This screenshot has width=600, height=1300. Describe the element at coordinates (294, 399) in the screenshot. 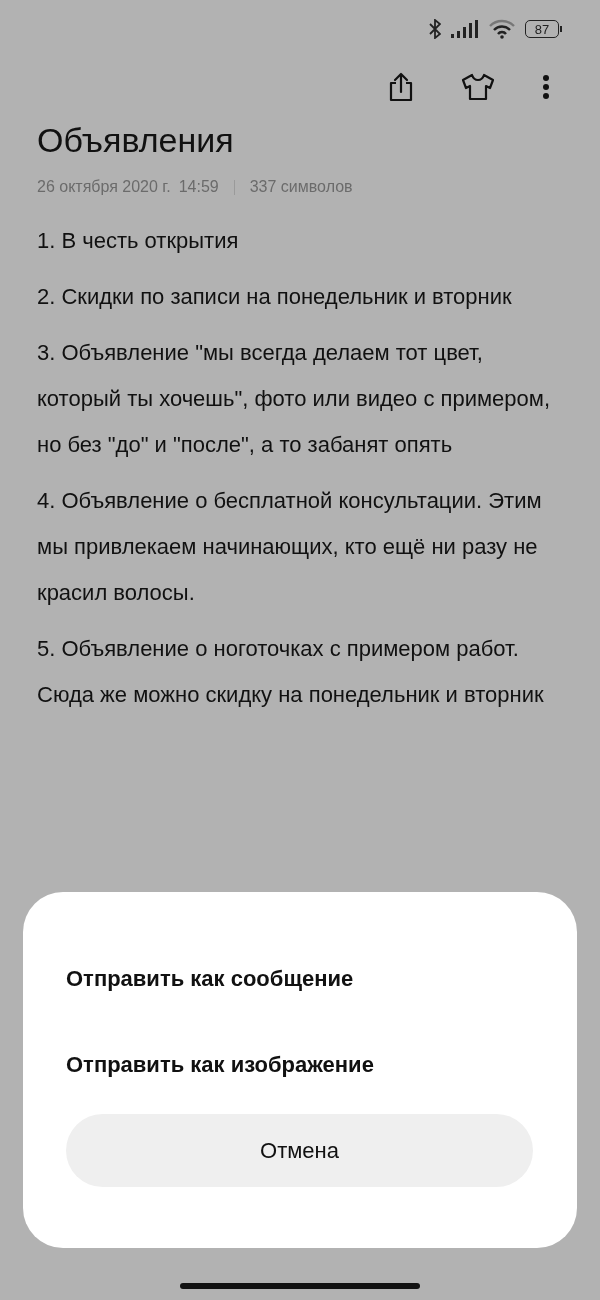

I see `note-paragraph: 3. Объявление "мы всегда делаем тот цвет, который ты хочешь", фото или видео с примером, но без "до" и "после", а то забанят опять` at that location.